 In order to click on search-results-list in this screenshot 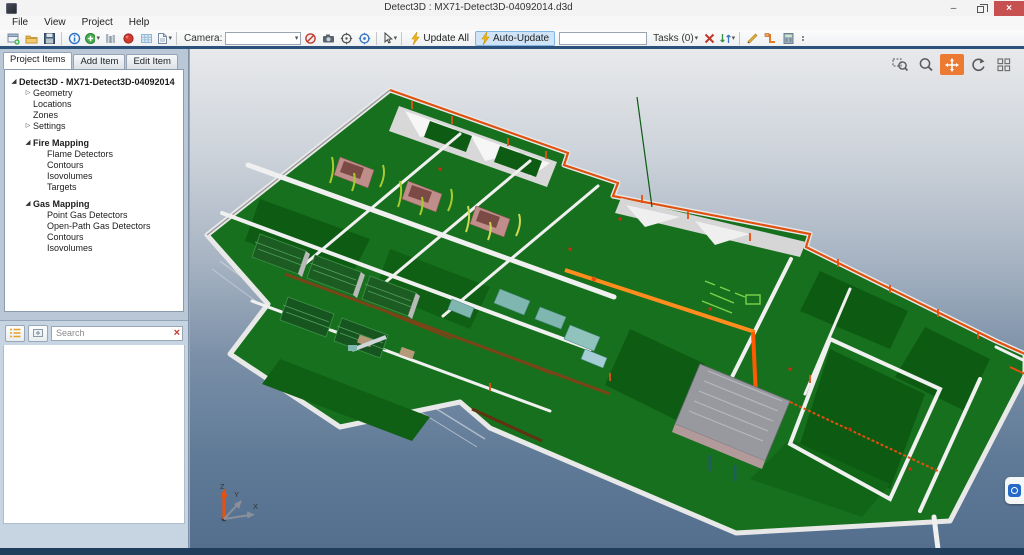, I will do `click(94, 434)`.